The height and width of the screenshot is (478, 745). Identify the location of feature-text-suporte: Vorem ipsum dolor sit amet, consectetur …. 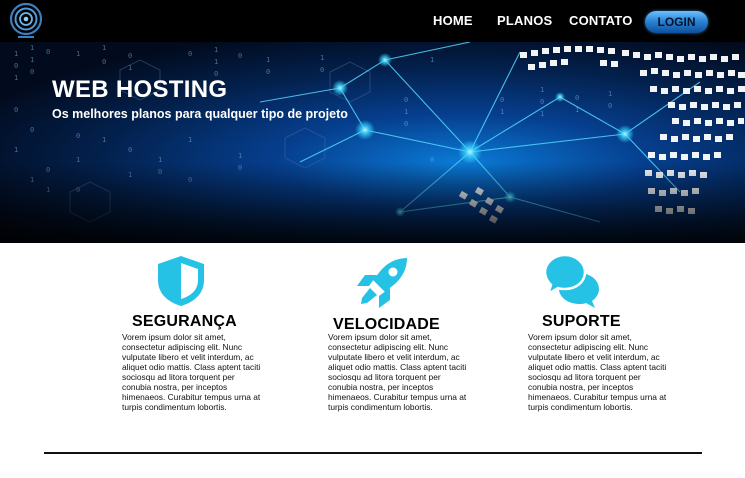
(597, 372).